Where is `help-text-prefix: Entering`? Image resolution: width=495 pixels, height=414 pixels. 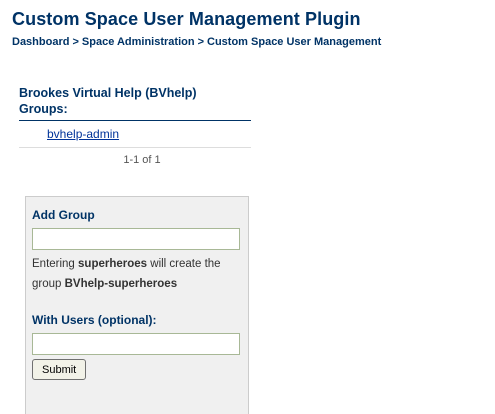
help-text-prefix: Entering is located at coordinates (55, 264).